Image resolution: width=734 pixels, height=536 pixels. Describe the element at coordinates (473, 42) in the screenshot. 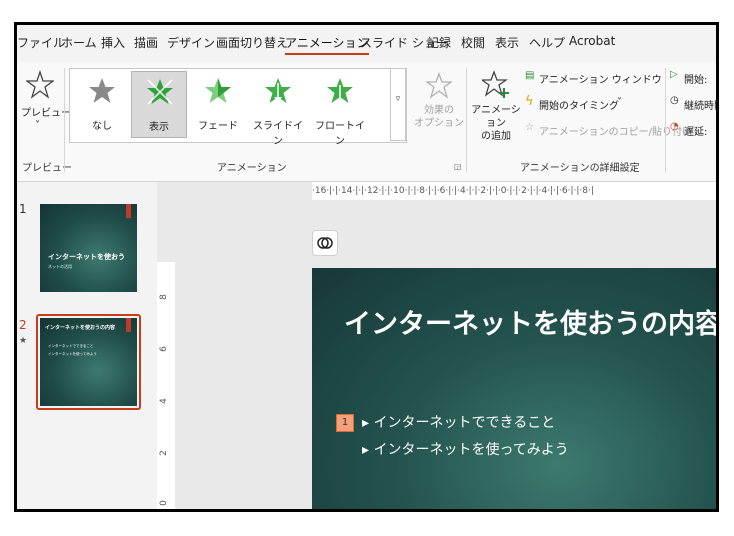

I see `tab-review: 校閲` at that location.